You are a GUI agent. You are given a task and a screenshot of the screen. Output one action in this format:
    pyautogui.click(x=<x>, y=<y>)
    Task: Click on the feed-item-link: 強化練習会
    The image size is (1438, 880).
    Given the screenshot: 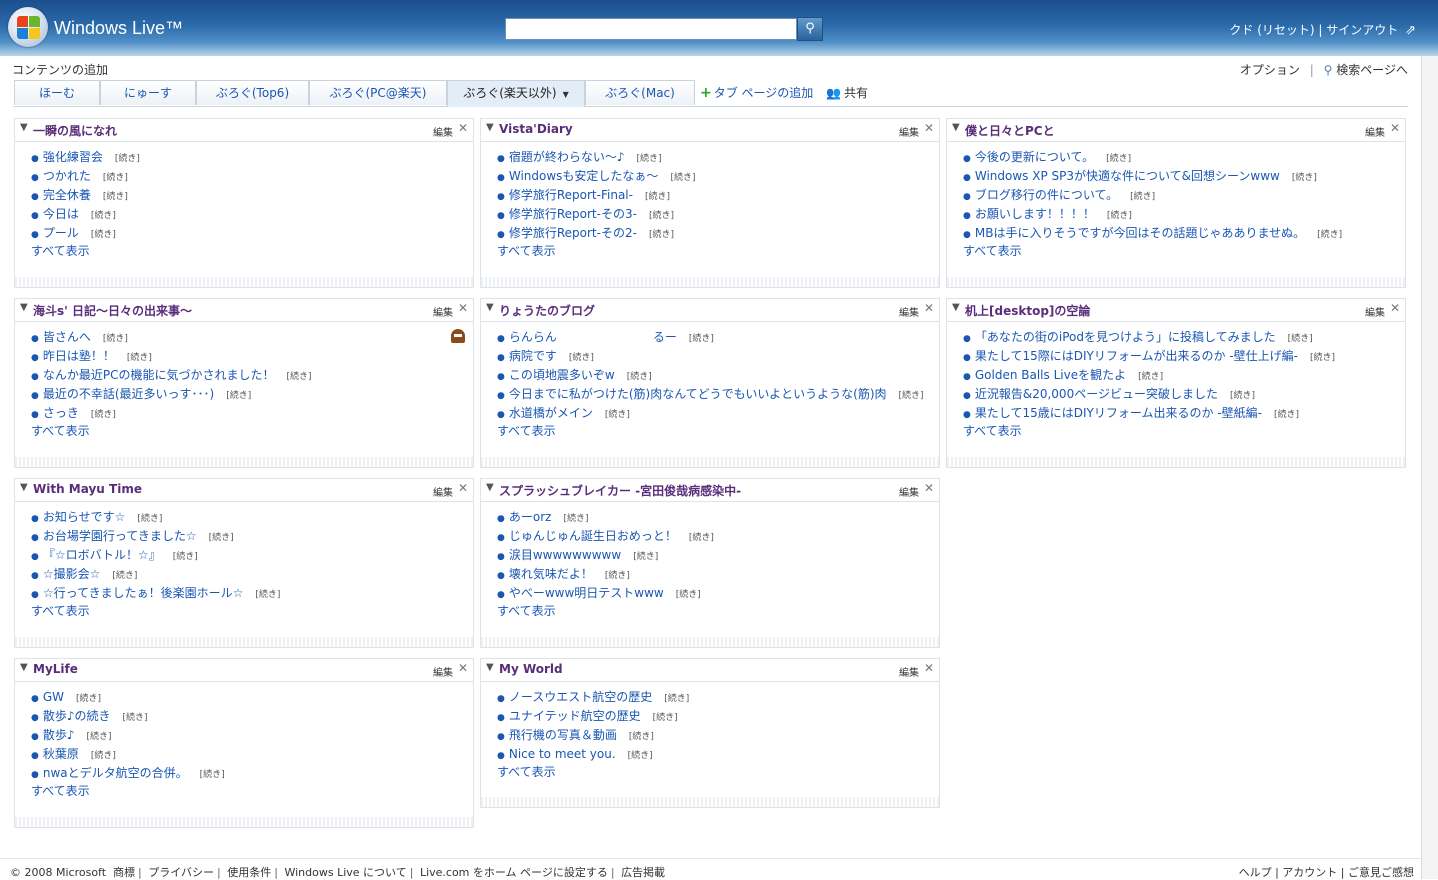 What is the action you would take?
    pyautogui.click(x=73, y=157)
    